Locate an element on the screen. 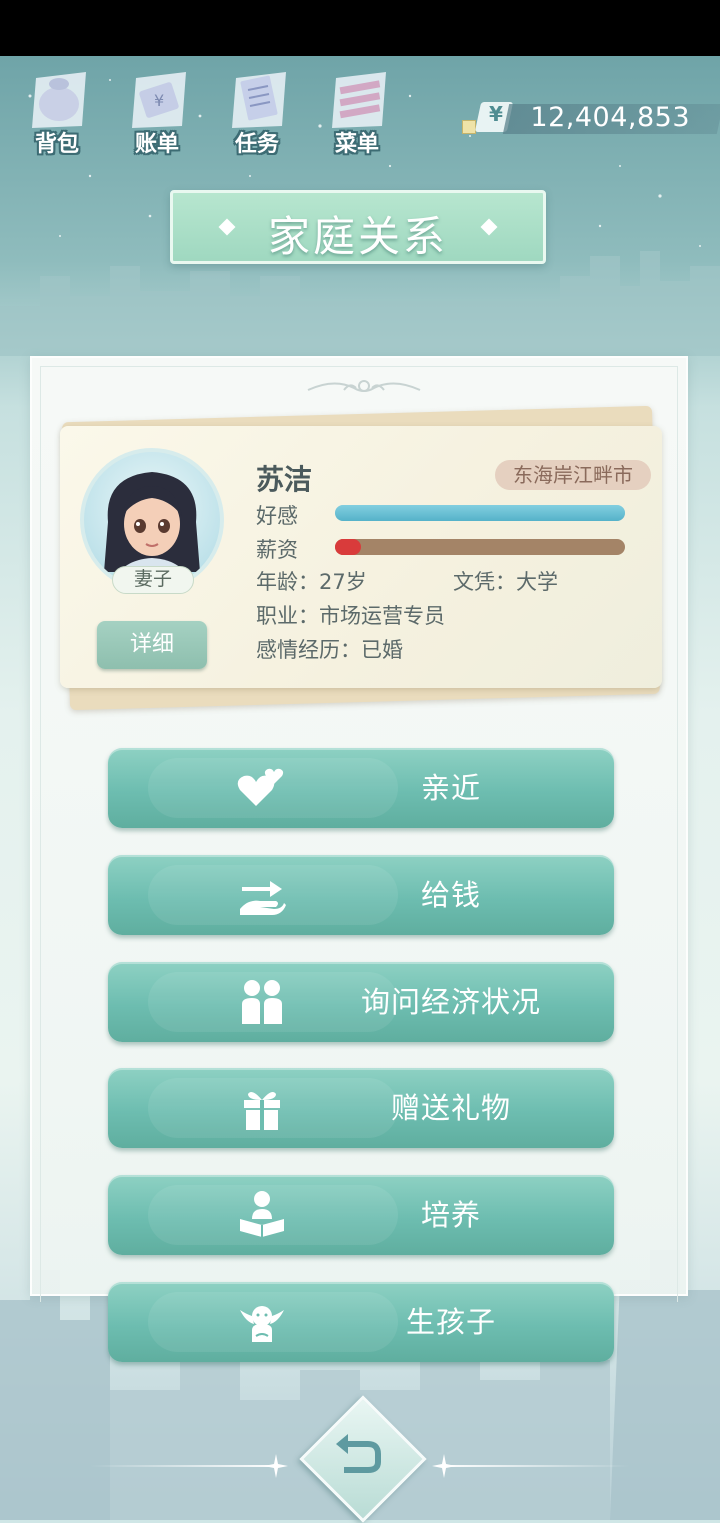 This screenshot has height=1523, width=720. age-text: 年龄：27岁 is located at coordinates (311, 582).